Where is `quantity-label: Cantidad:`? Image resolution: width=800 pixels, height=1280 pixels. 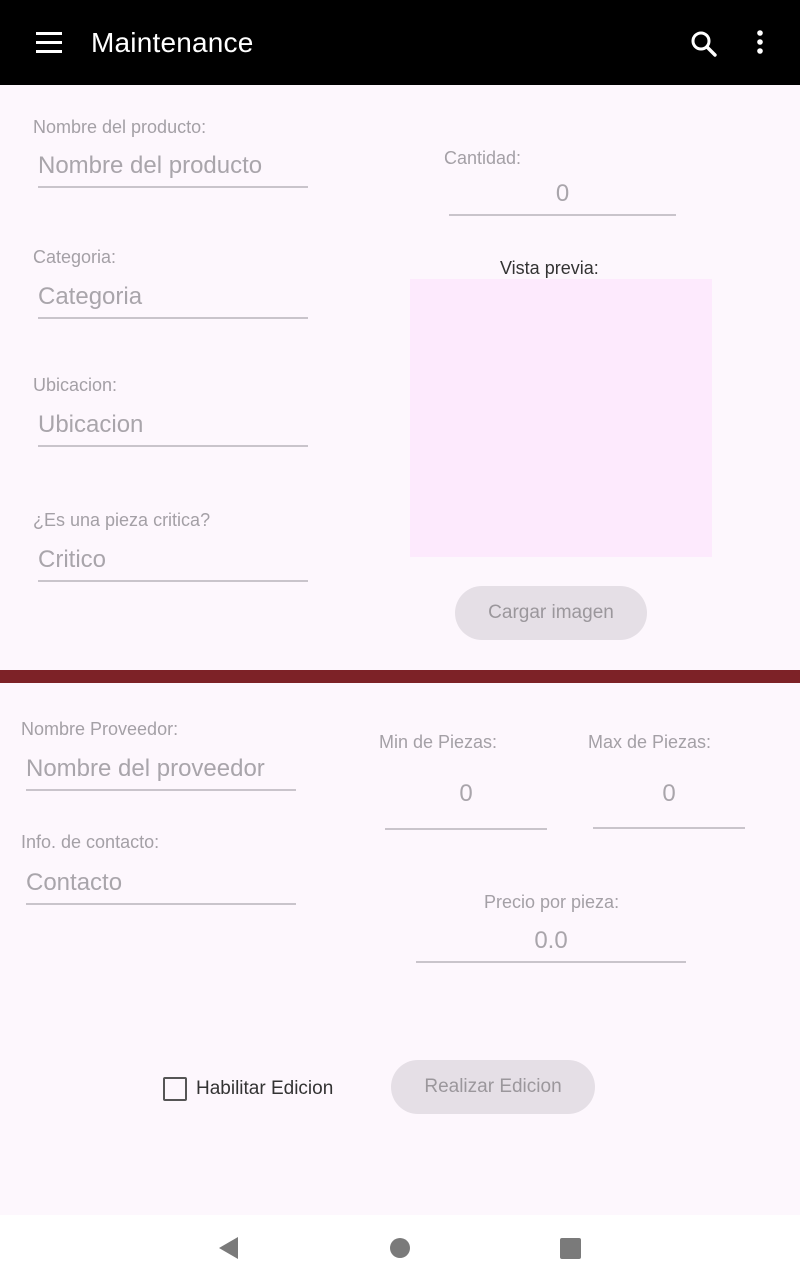
quantity-label: Cantidad: is located at coordinates (483, 158).